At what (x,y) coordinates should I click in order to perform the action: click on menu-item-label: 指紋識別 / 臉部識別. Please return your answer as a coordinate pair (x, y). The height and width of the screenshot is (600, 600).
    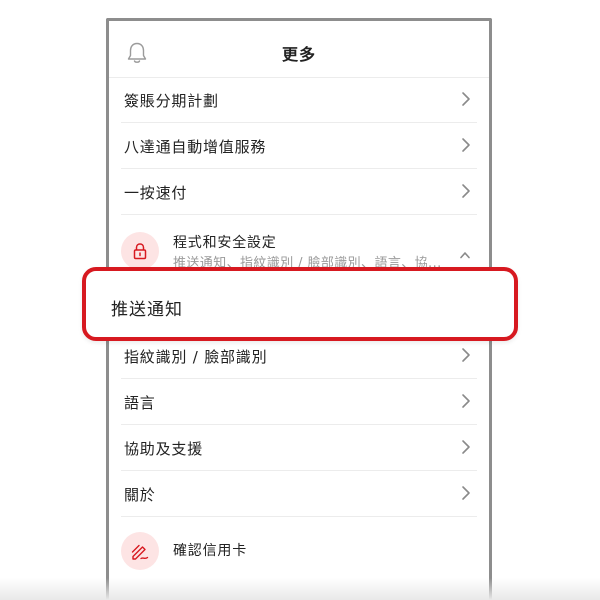
    Looking at the image, I should click on (196, 357).